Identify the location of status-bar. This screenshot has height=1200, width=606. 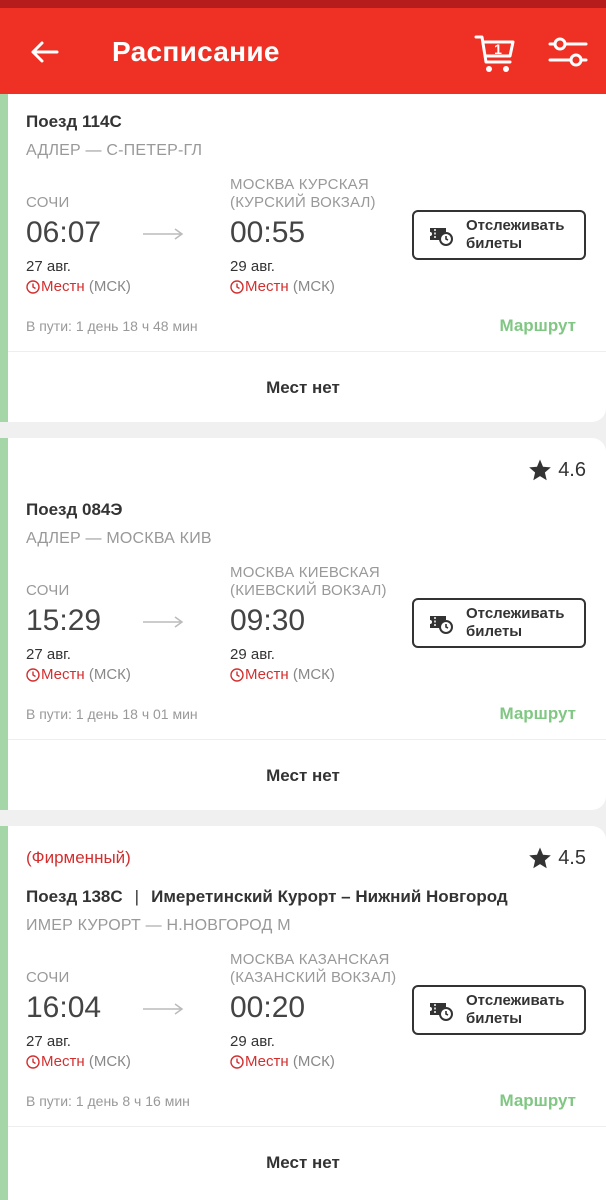
(303, 4).